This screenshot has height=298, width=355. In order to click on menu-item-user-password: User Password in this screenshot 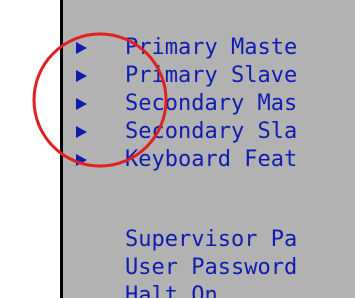, I will do `click(207, 268)`.